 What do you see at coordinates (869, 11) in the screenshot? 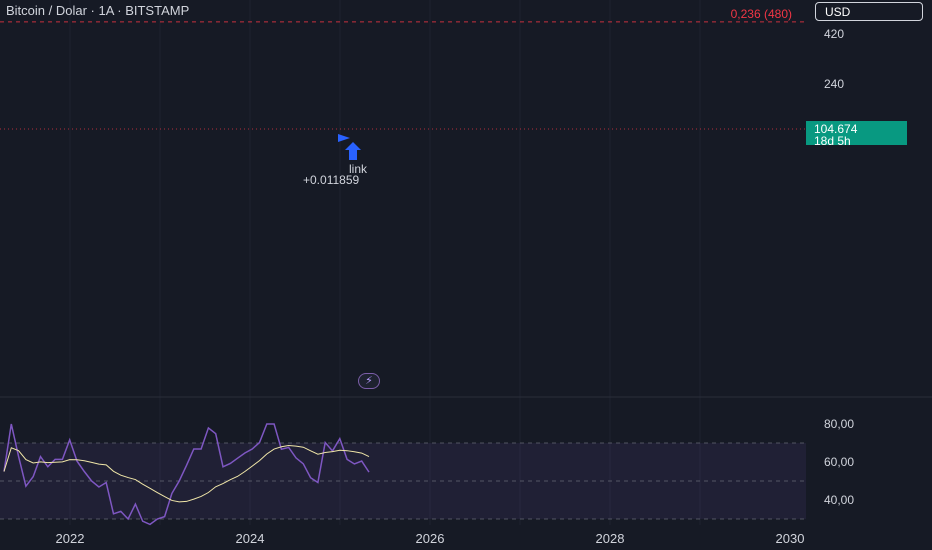
I see `currency-button: USD` at bounding box center [869, 11].